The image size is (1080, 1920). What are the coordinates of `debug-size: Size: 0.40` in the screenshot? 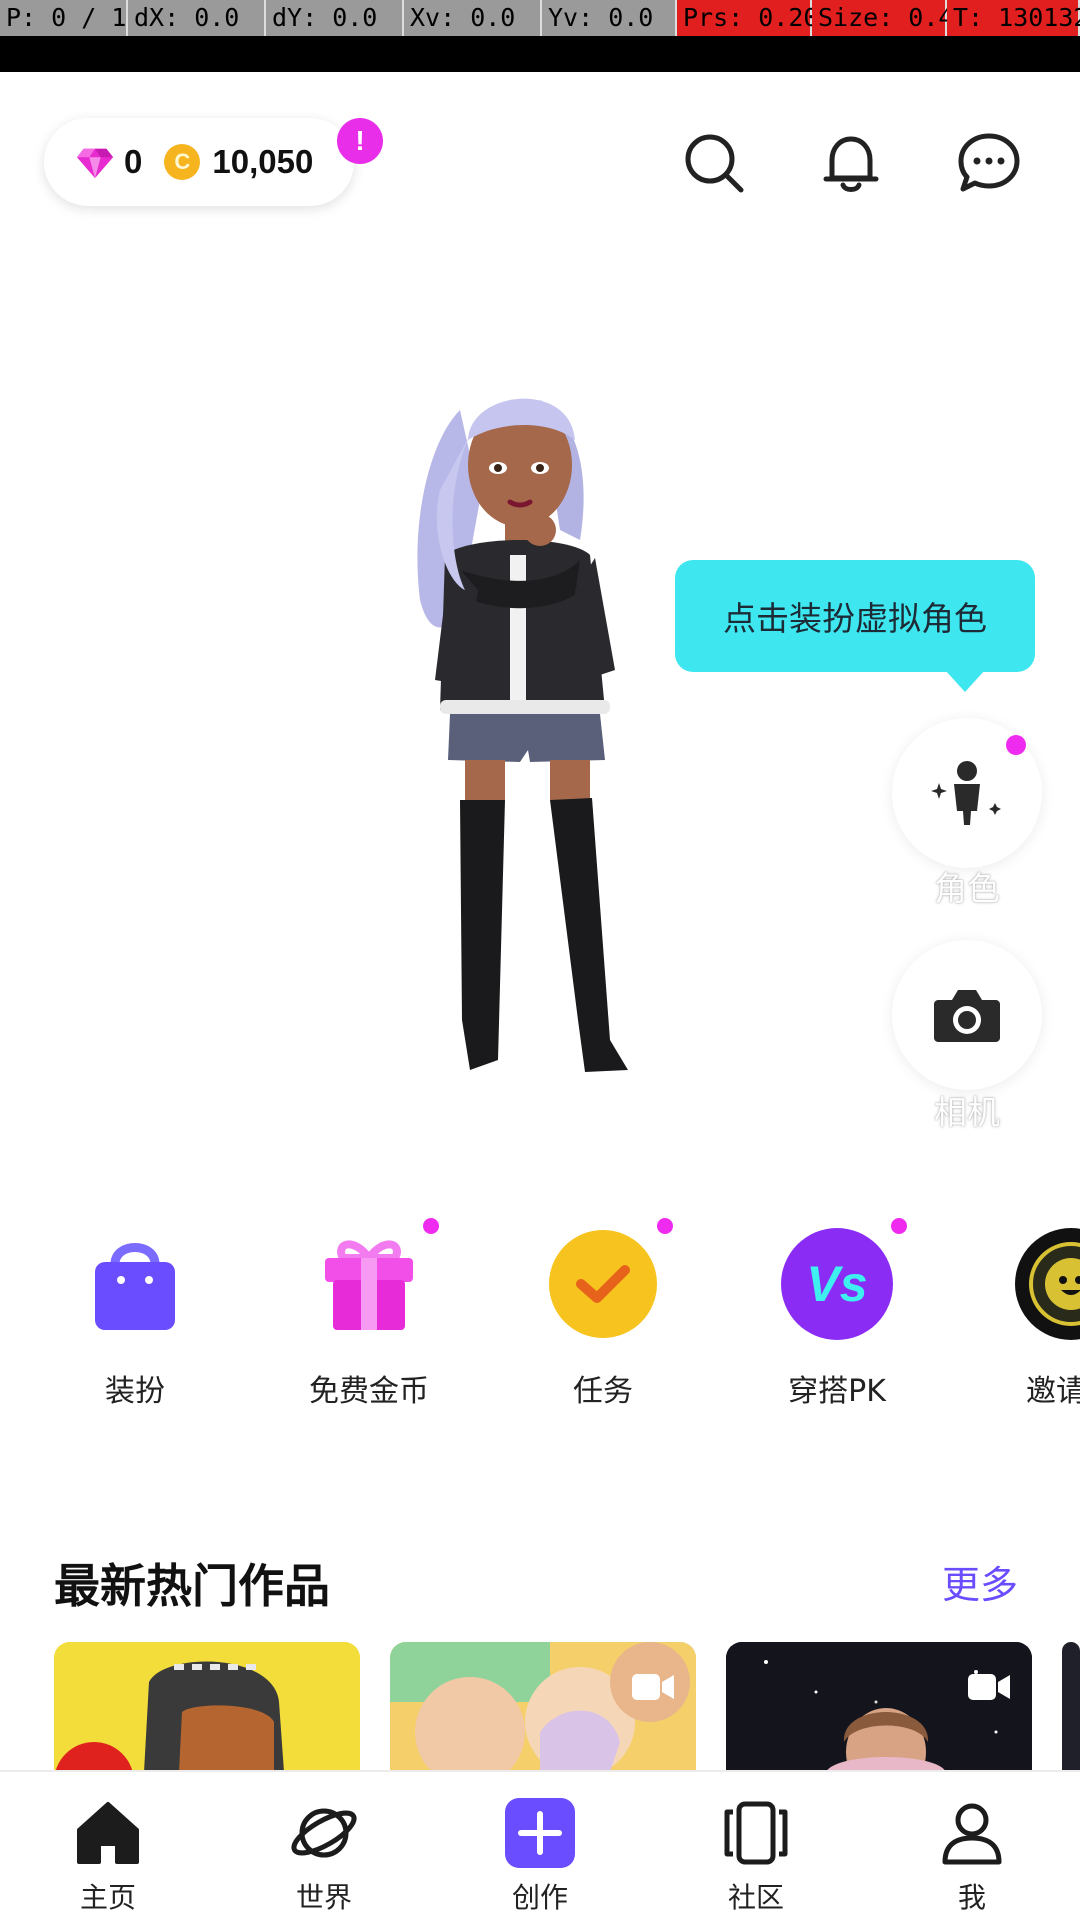 It's located at (890, 18).